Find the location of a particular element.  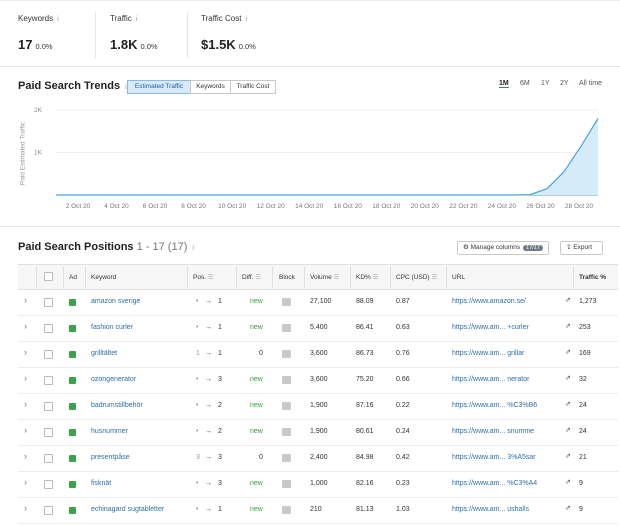

url-link: https://www.am... +curler is located at coordinates (490, 327).